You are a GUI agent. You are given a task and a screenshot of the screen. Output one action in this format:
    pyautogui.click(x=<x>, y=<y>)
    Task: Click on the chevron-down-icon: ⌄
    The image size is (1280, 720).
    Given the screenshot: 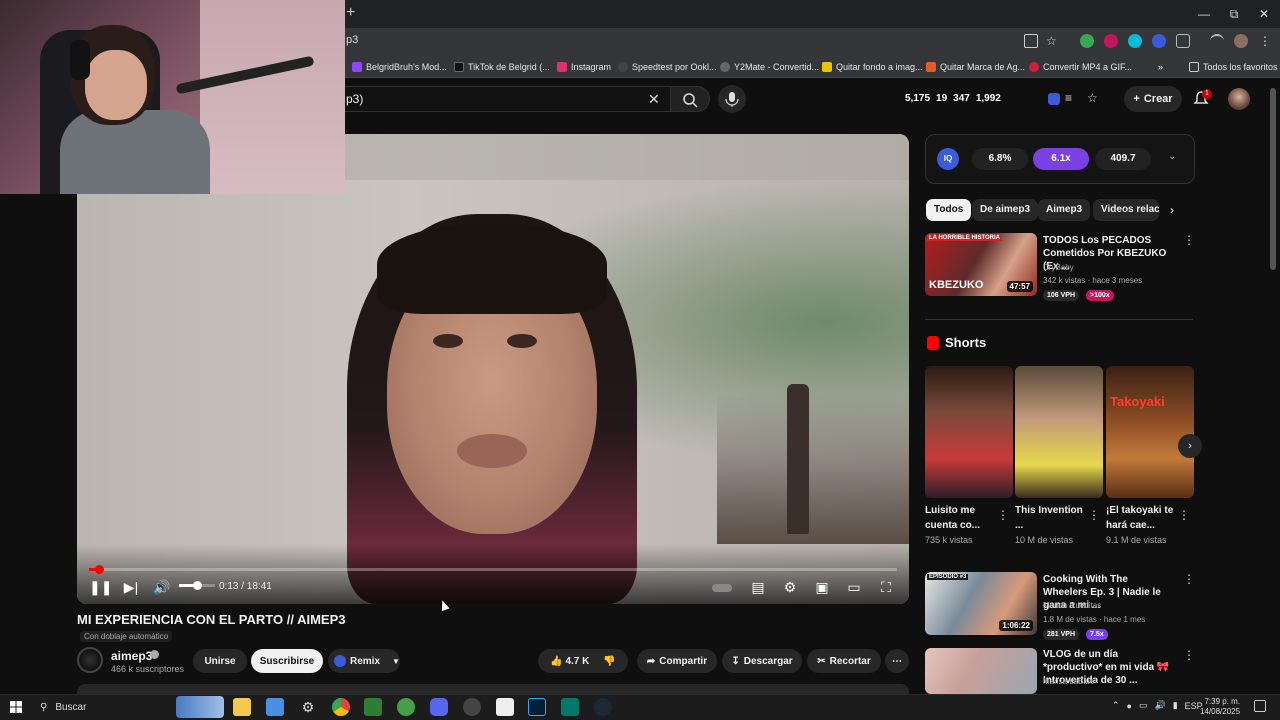 What is the action you would take?
    pyautogui.click(x=1172, y=156)
    